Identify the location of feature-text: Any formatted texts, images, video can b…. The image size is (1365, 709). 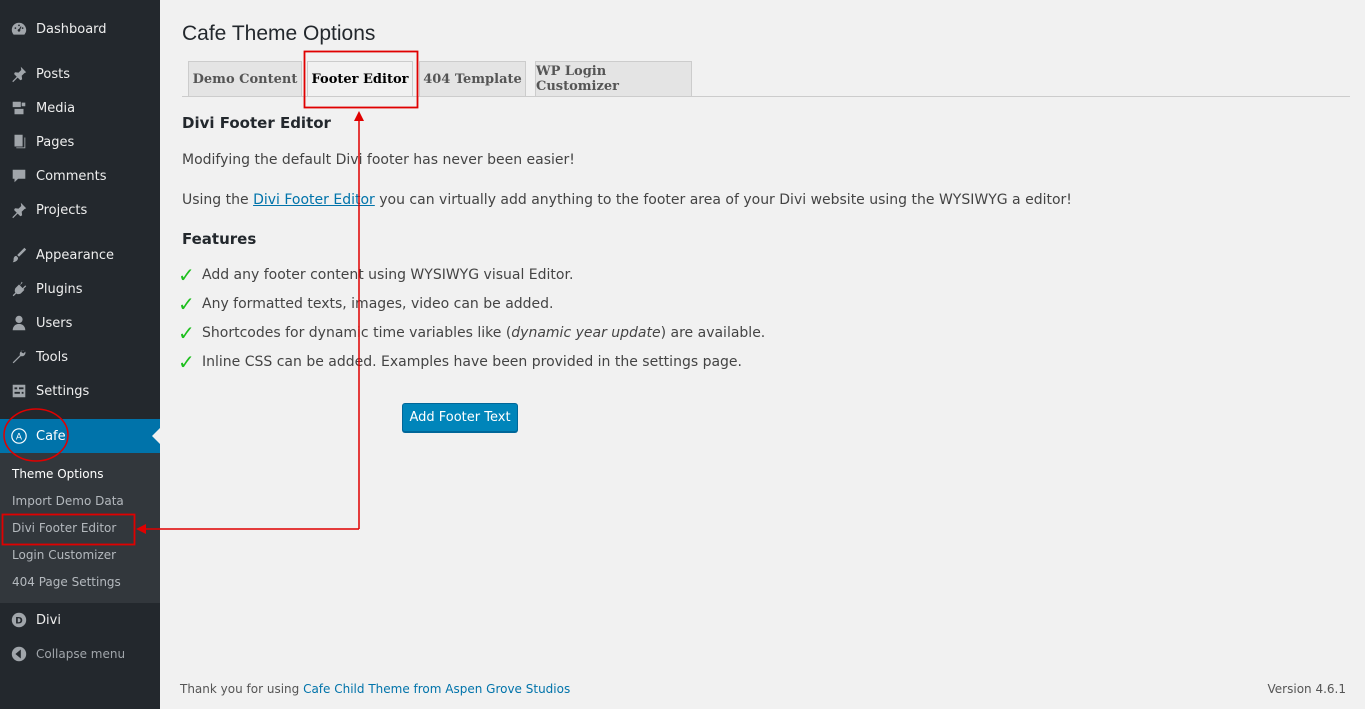
(378, 304).